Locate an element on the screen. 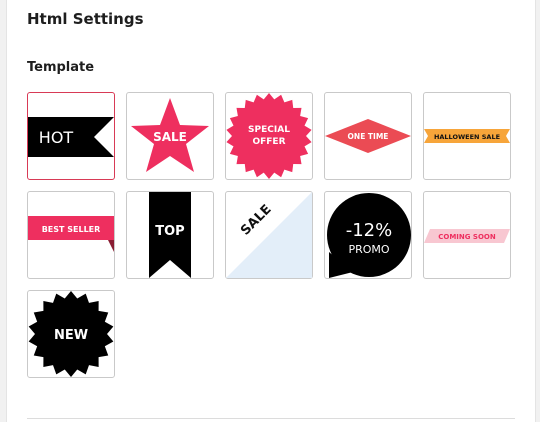  template-hot: HOT is located at coordinates (71, 136).